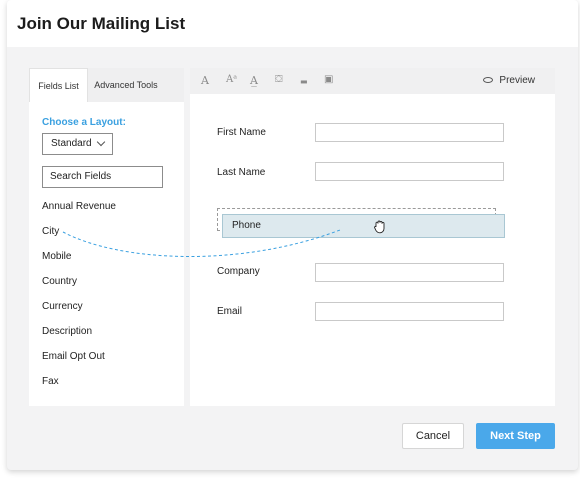 This screenshot has width=580, height=479. I want to click on field-item-annual-revenue: Annual Revenue, so click(79, 206).